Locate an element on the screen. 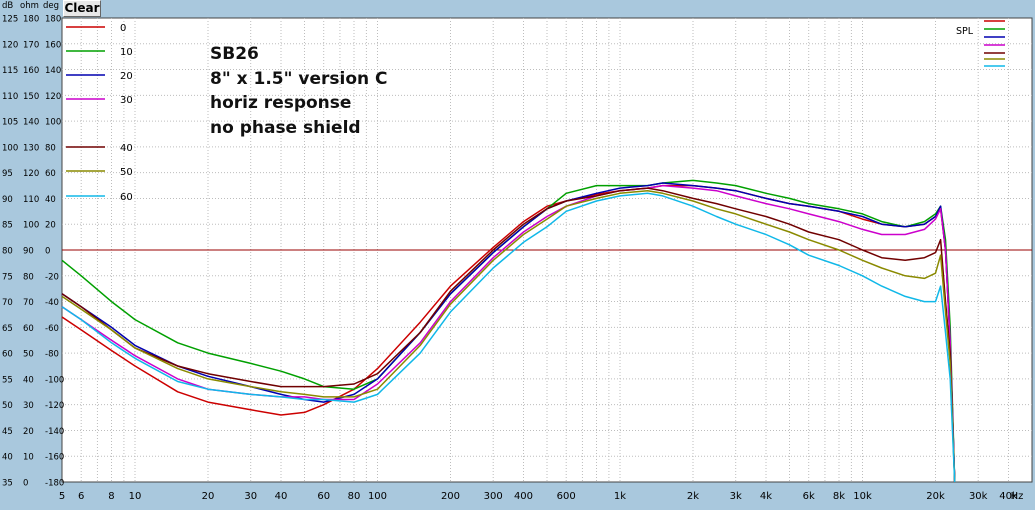 This screenshot has width=1035, height=510. y-tick-label: -180 is located at coordinates (54, 484).